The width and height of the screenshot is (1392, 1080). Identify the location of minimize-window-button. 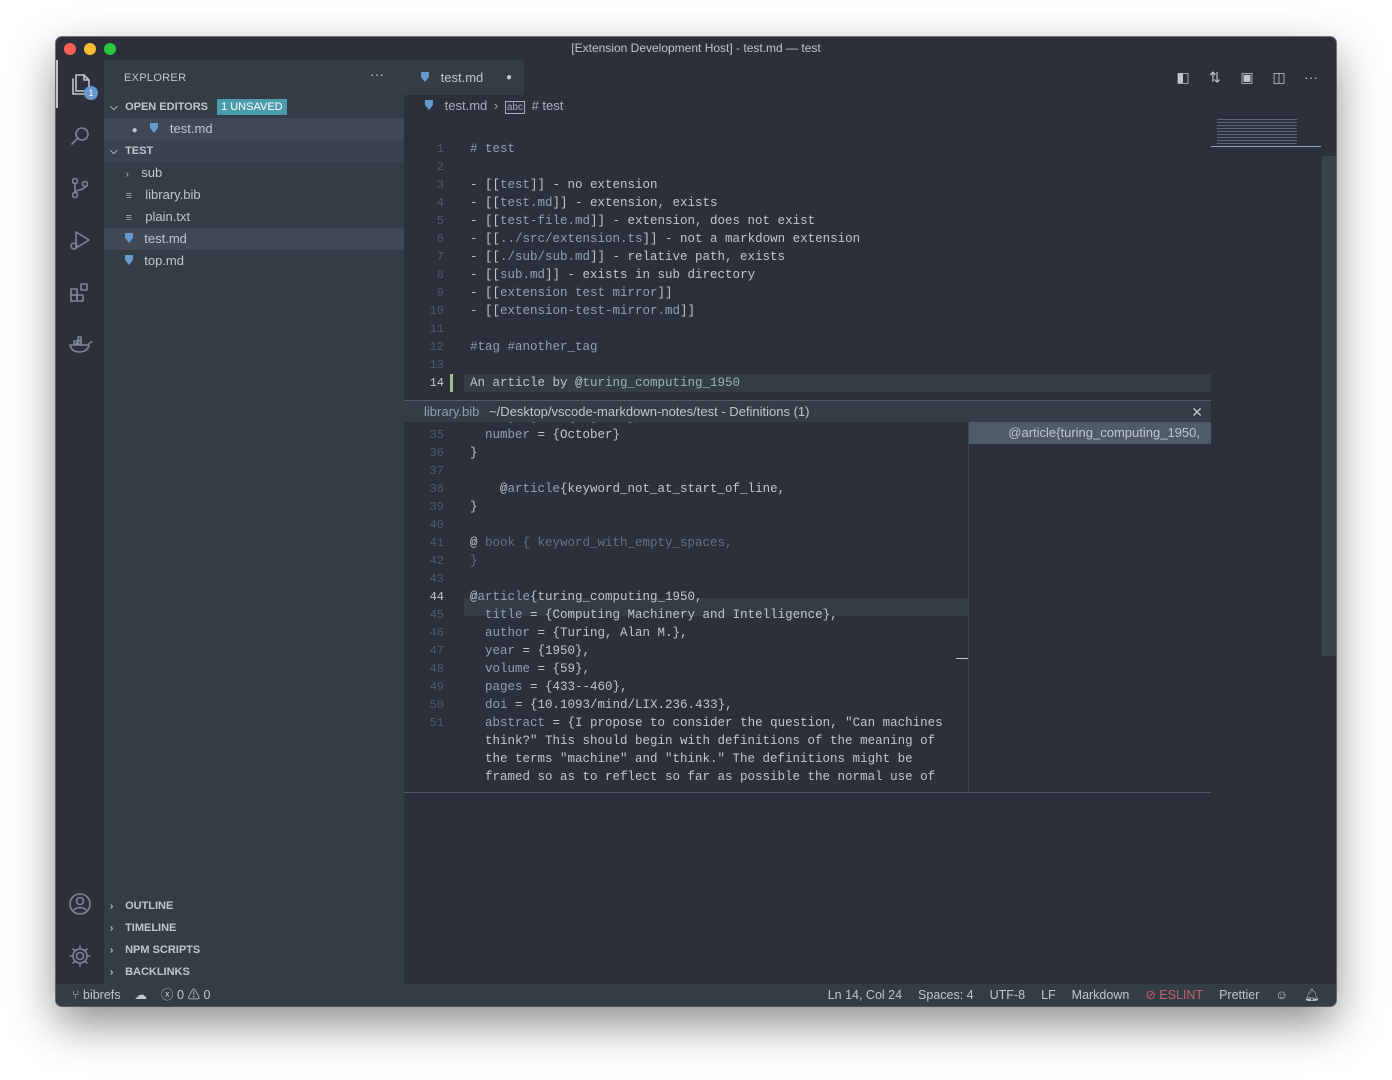
(90, 49).